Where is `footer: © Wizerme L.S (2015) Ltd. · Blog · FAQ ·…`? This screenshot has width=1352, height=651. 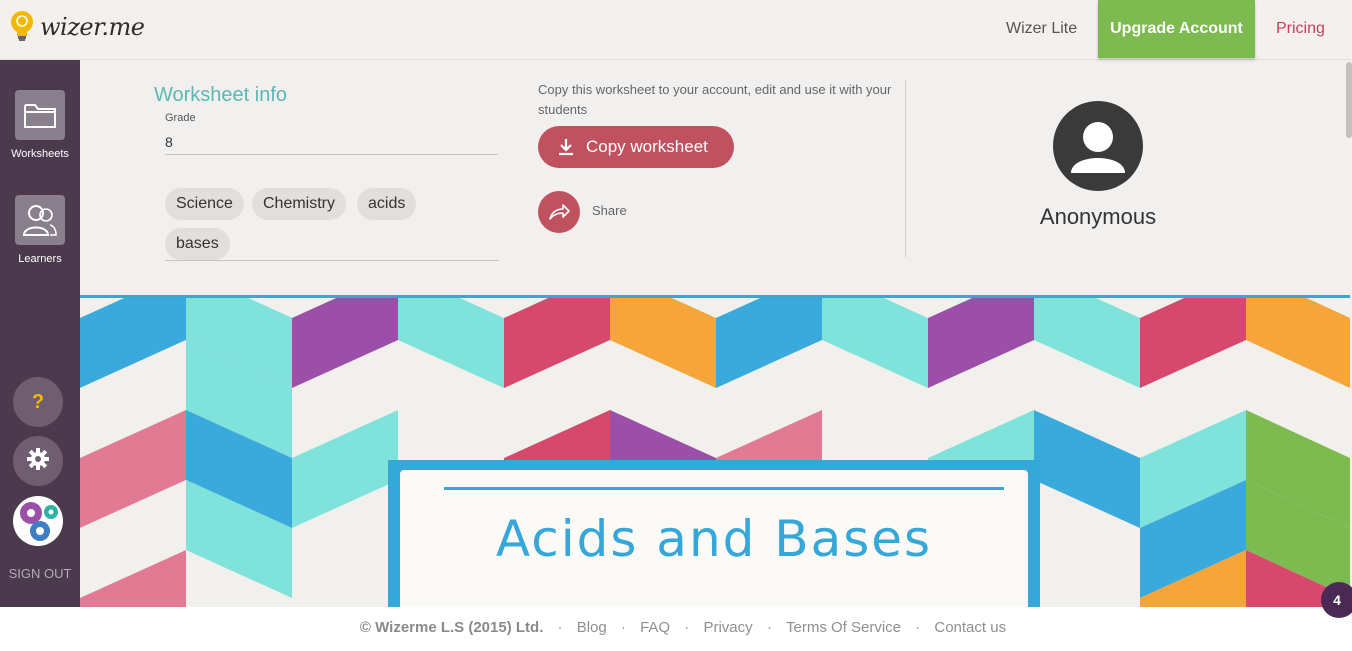
footer: © Wizerme L.S (2015) Ltd. · Blog · FAQ ·… is located at coordinates (676, 629).